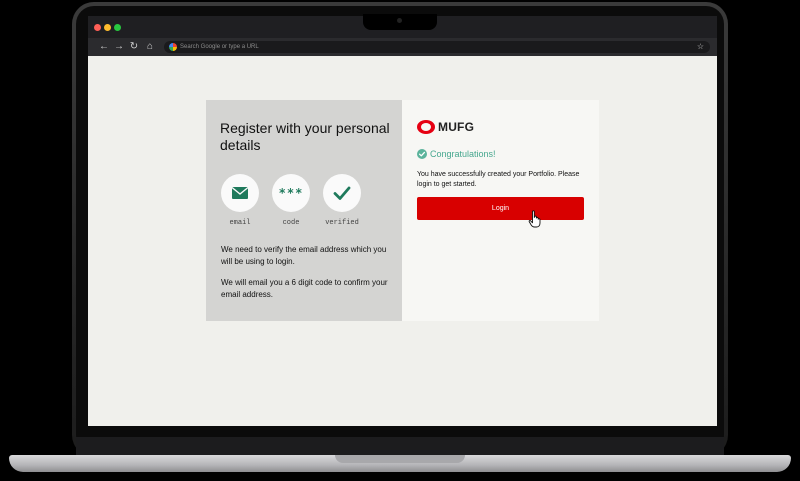 This screenshot has width=800, height=481. What do you see at coordinates (305, 136) in the screenshot?
I see `register-title: Register with your personal details` at bounding box center [305, 136].